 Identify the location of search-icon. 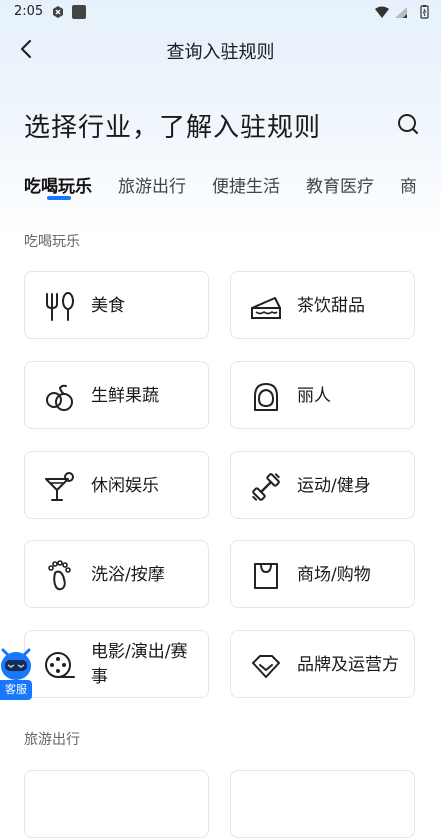
(408, 124).